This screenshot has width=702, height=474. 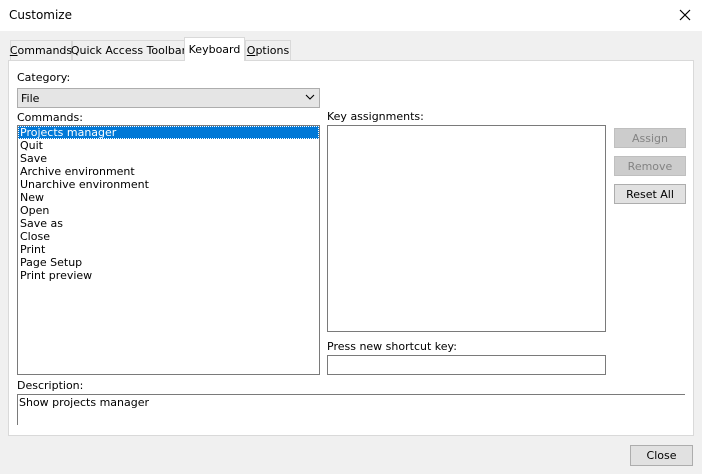 I want to click on list-item: Print, so click(x=168, y=249).